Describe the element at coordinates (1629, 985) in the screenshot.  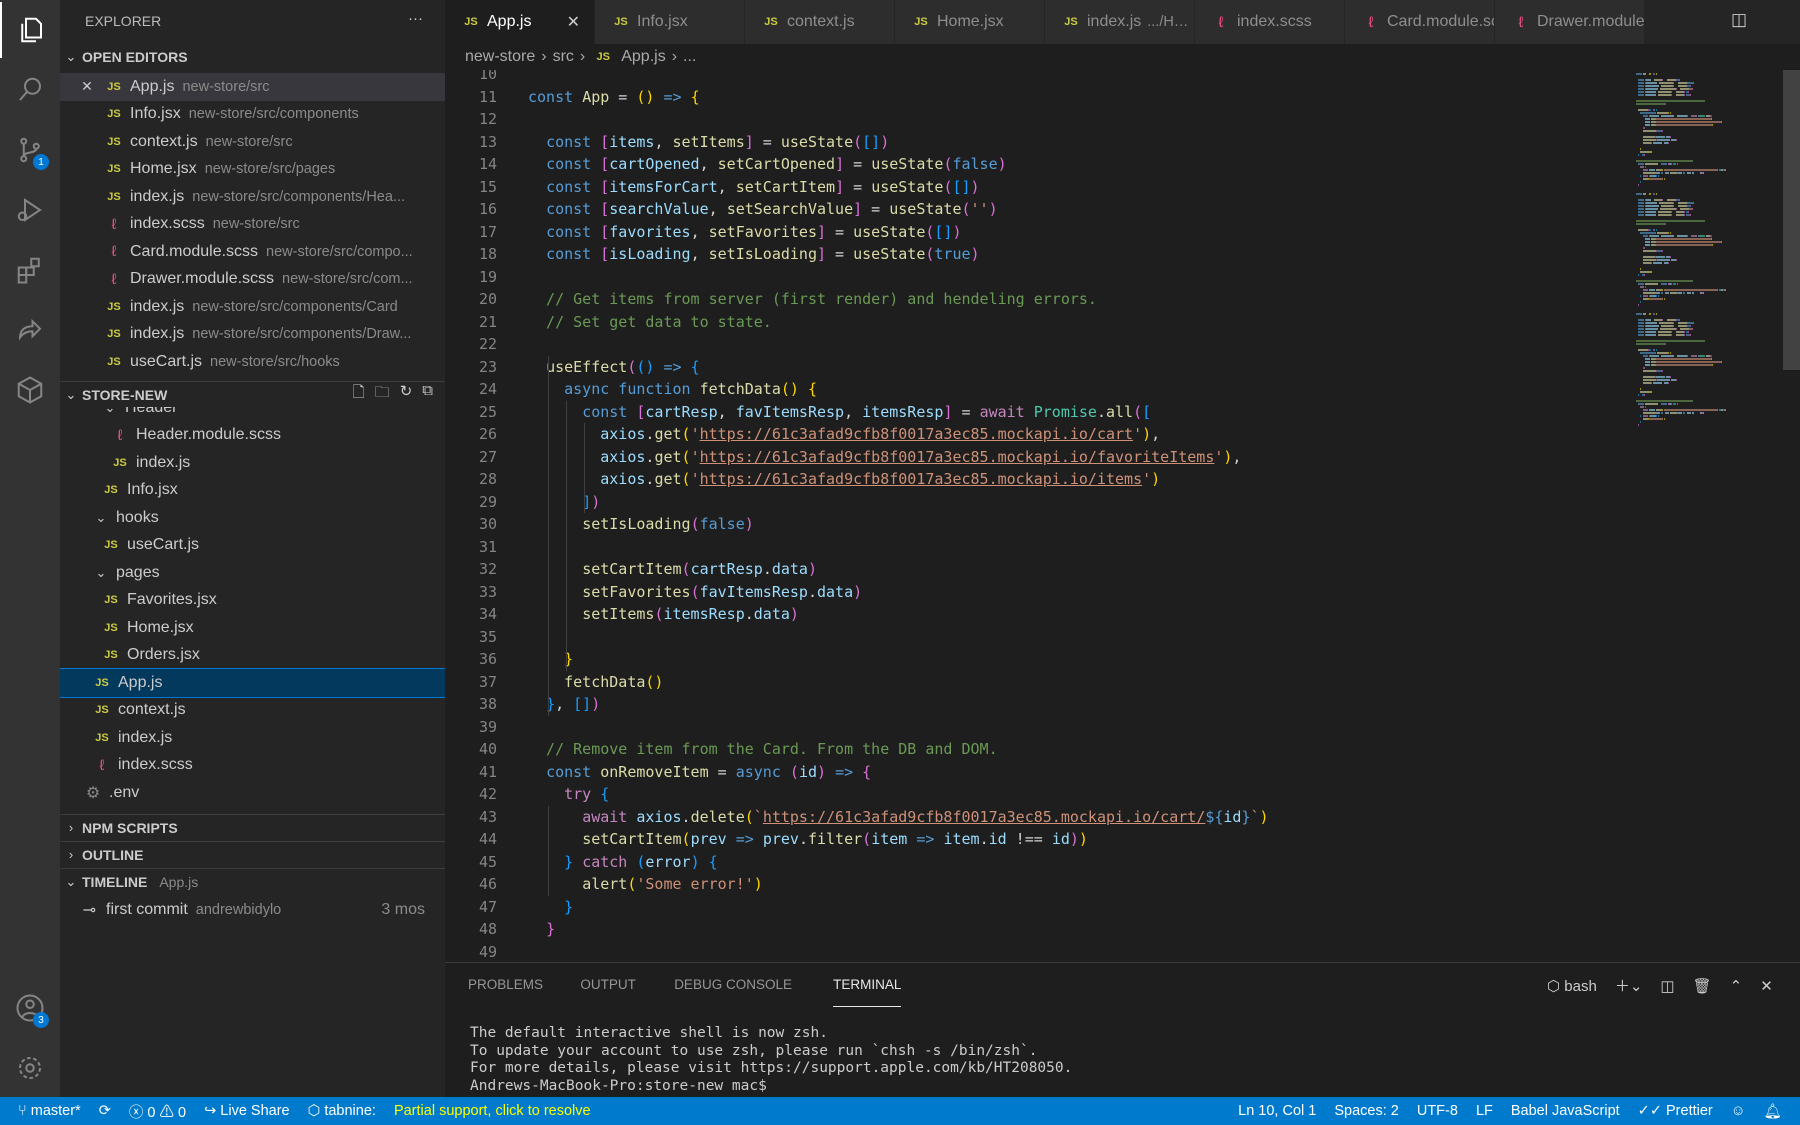
I see `new-terminal-icon: ＋⌄` at that location.